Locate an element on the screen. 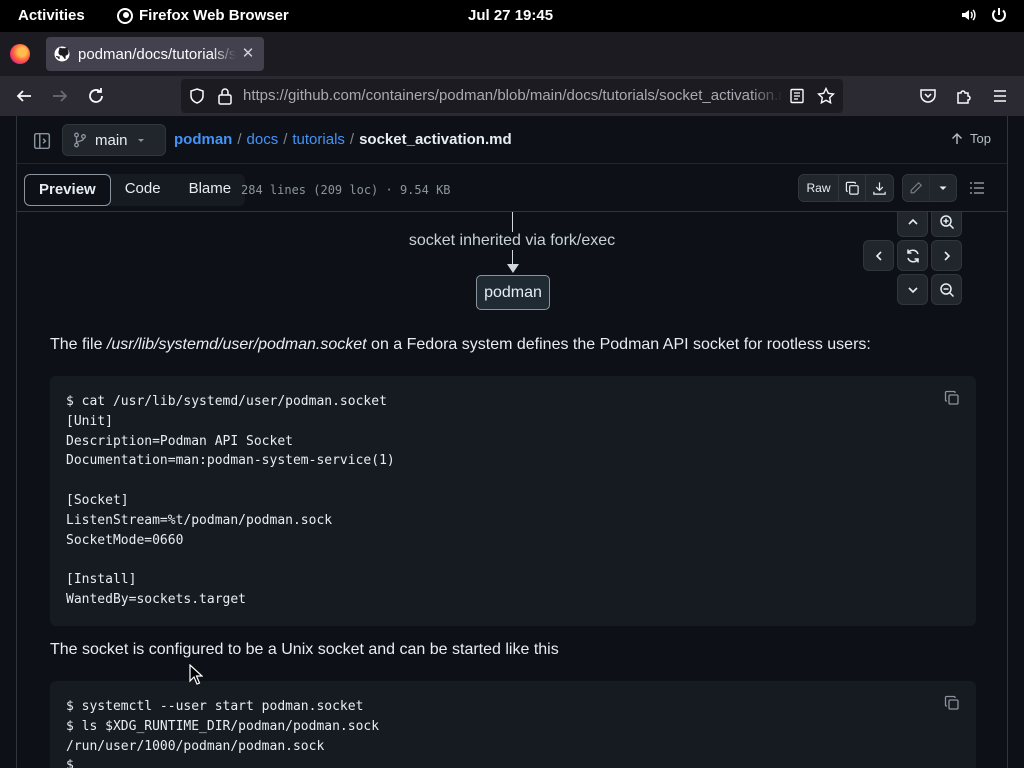  firefox-icon is located at coordinates (20, 54).